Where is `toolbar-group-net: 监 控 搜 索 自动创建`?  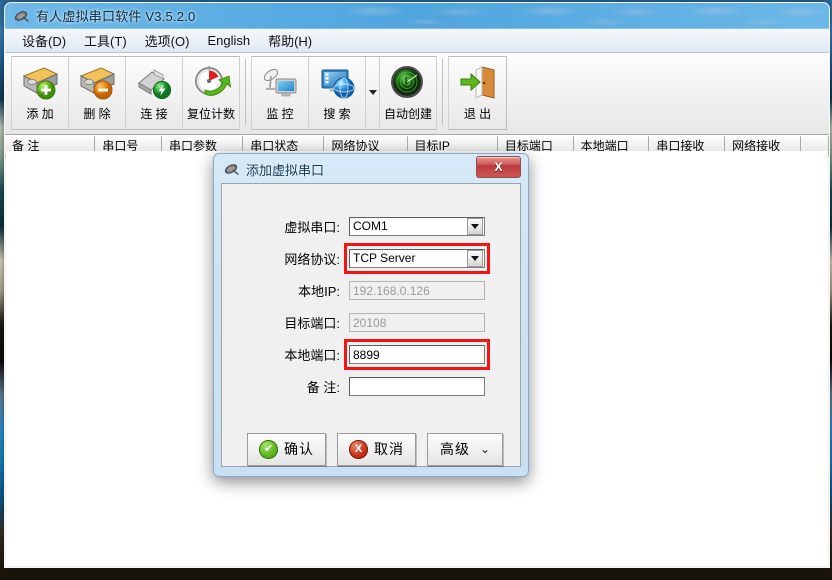
toolbar-group-net: 监 控 搜 索 自动创建 is located at coordinates (344, 93).